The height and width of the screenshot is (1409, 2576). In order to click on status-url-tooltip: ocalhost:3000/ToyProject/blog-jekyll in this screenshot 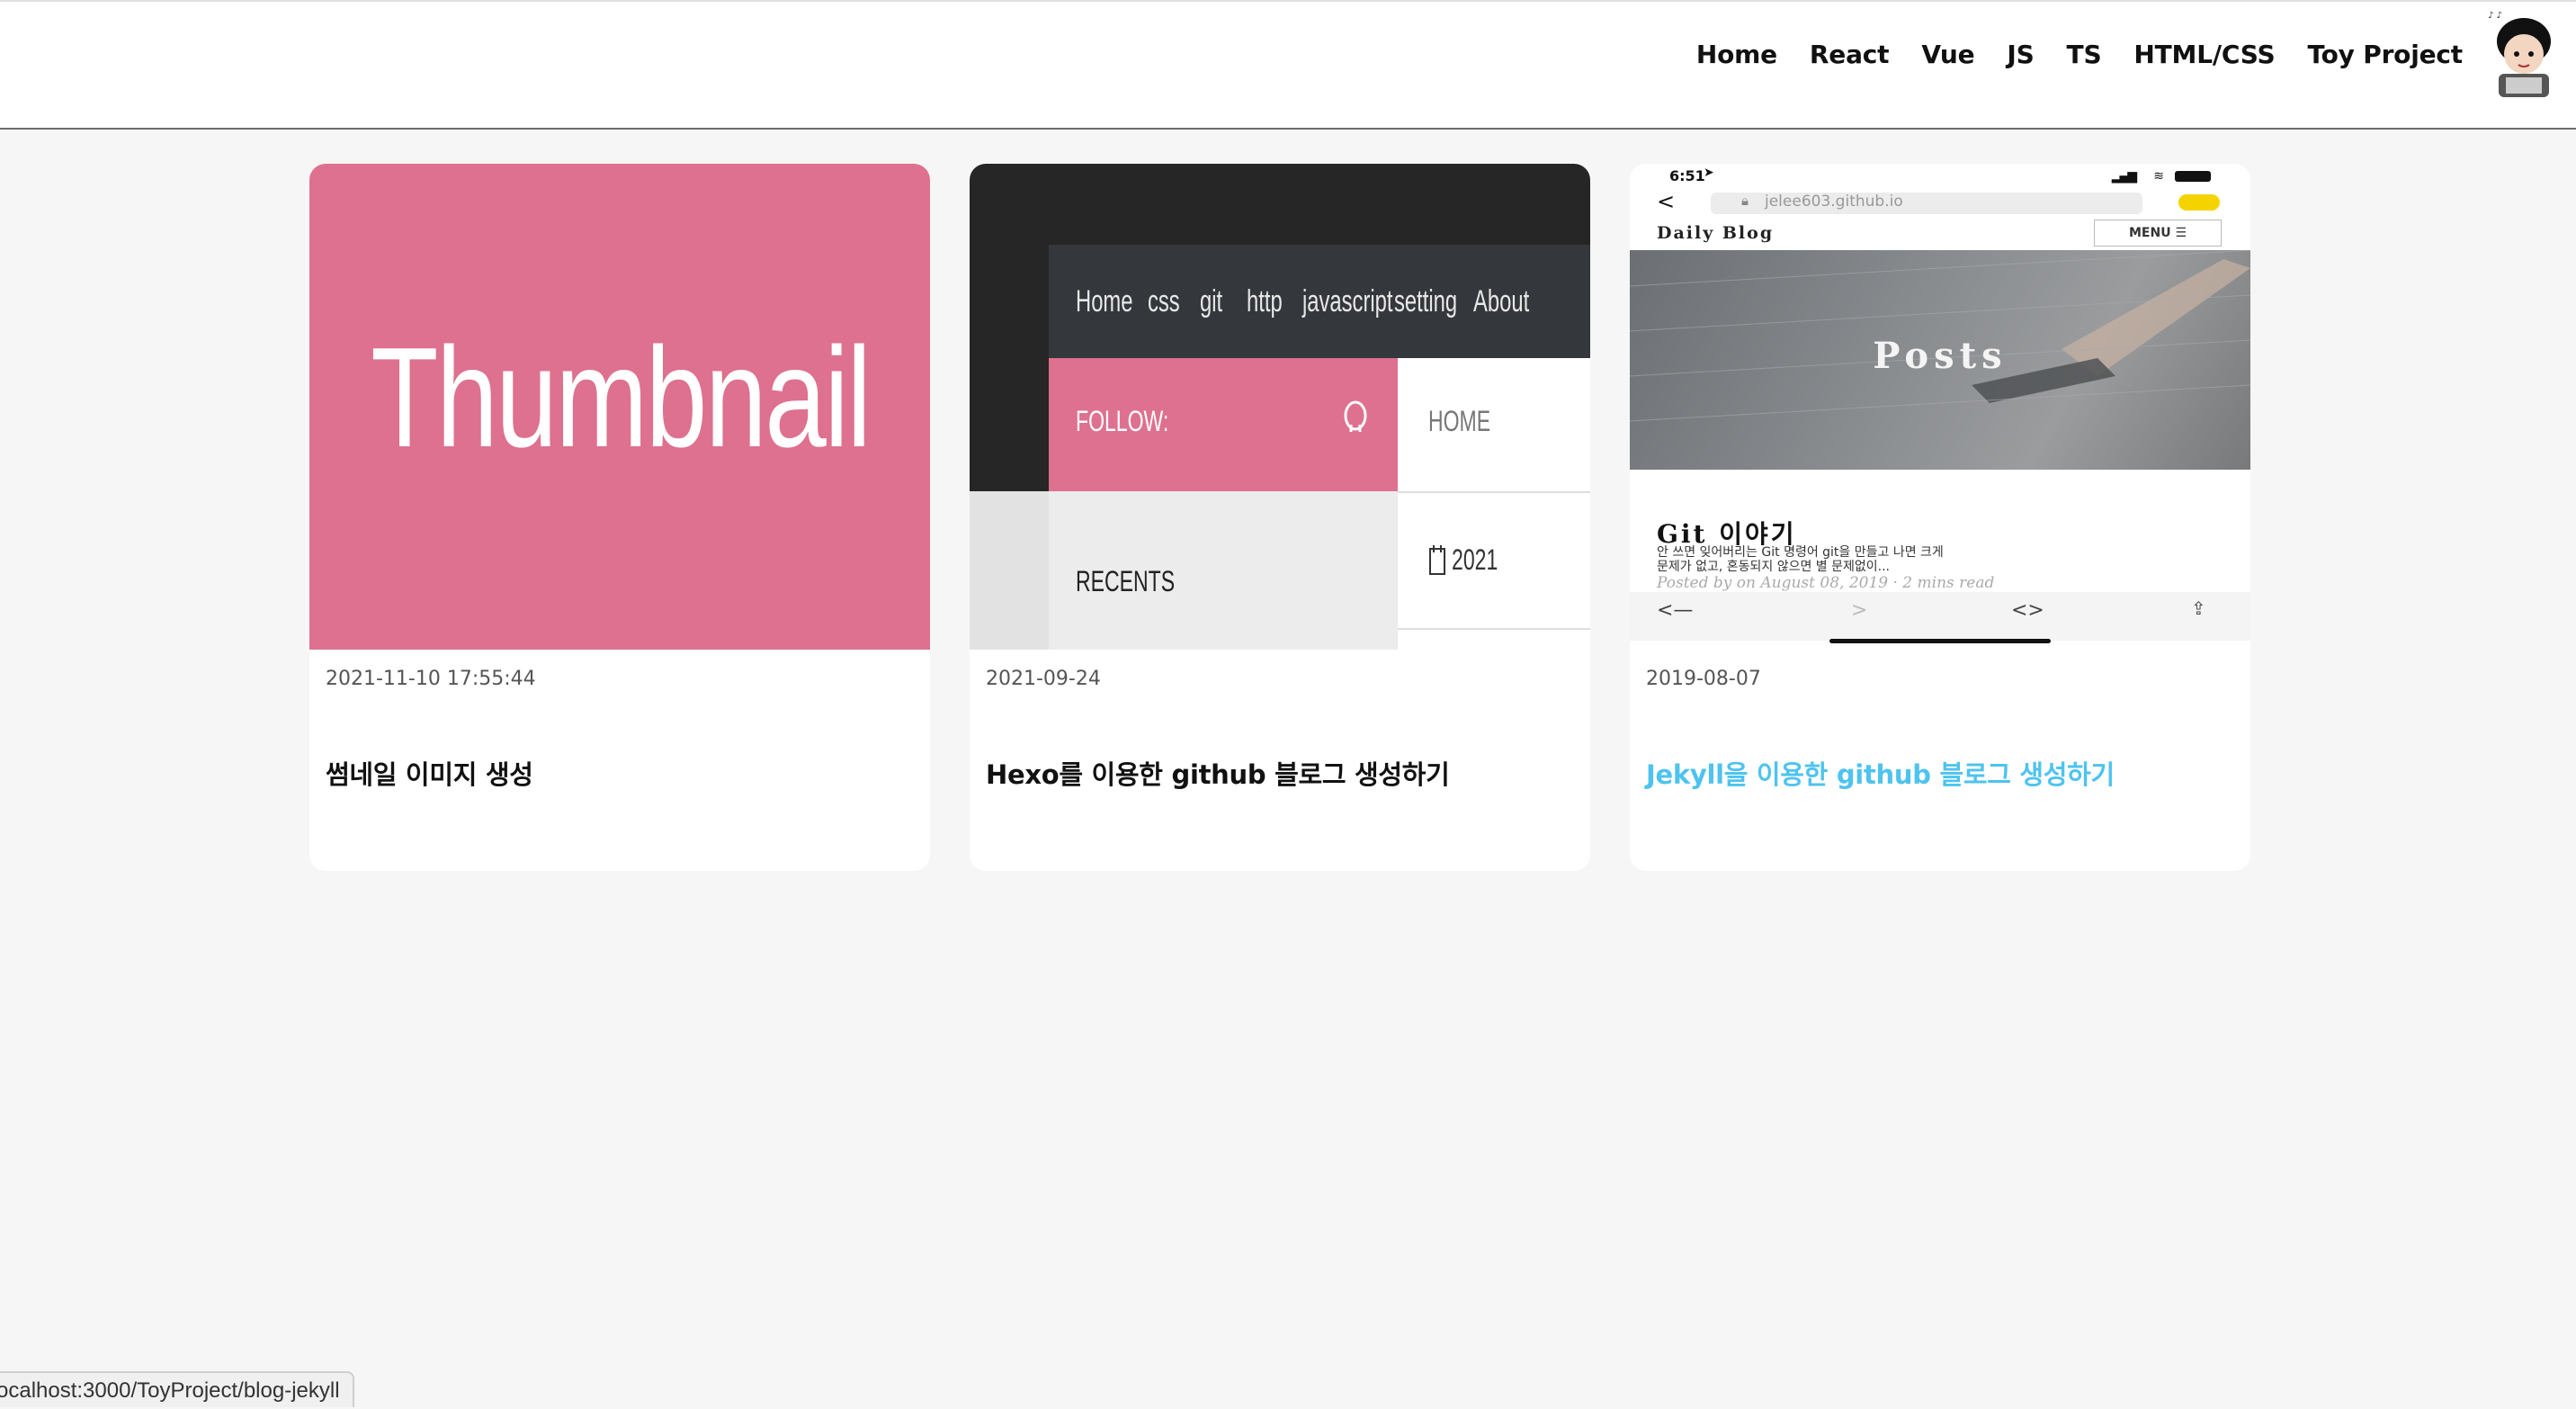, I will do `click(177, 1389)`.